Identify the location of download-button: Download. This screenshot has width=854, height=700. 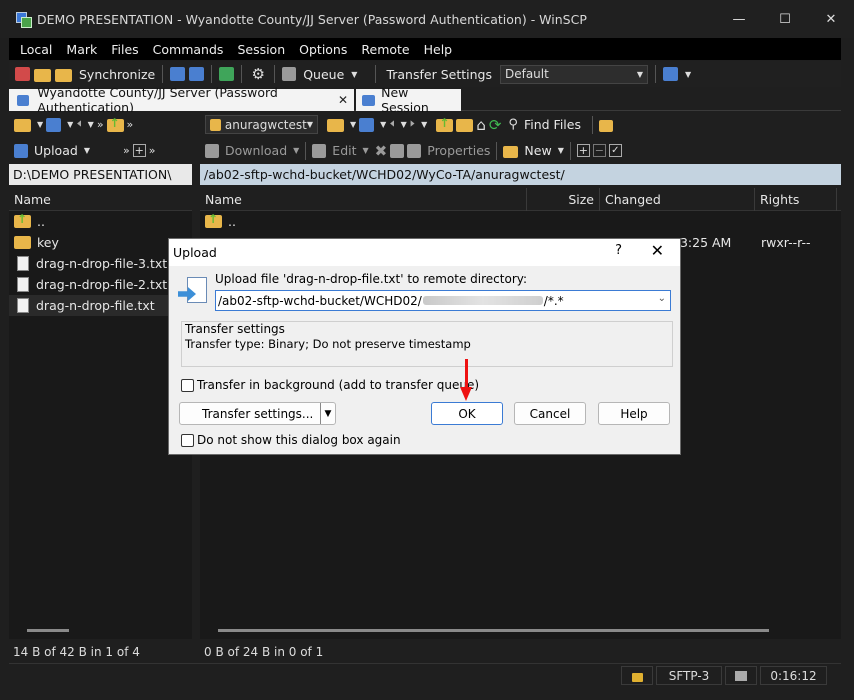
(256, 150).